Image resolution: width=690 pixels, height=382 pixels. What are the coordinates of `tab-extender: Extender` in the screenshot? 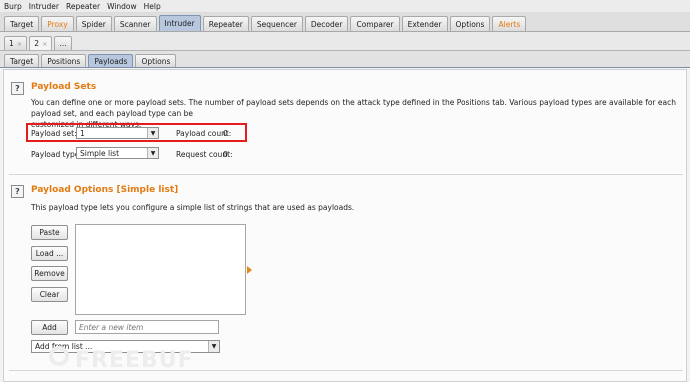 It's located at (424, 23).